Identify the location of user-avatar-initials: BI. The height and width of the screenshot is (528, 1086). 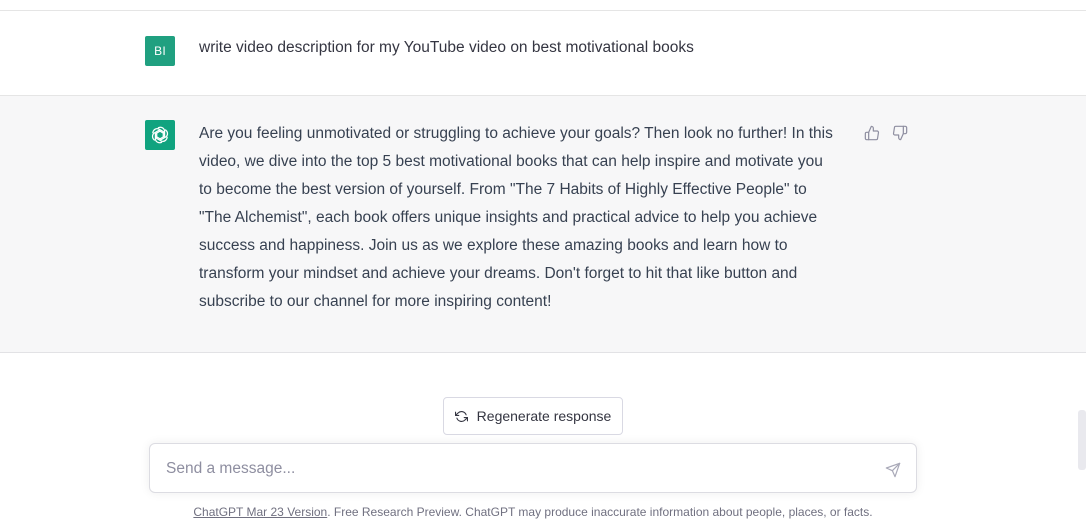
(160, 51).